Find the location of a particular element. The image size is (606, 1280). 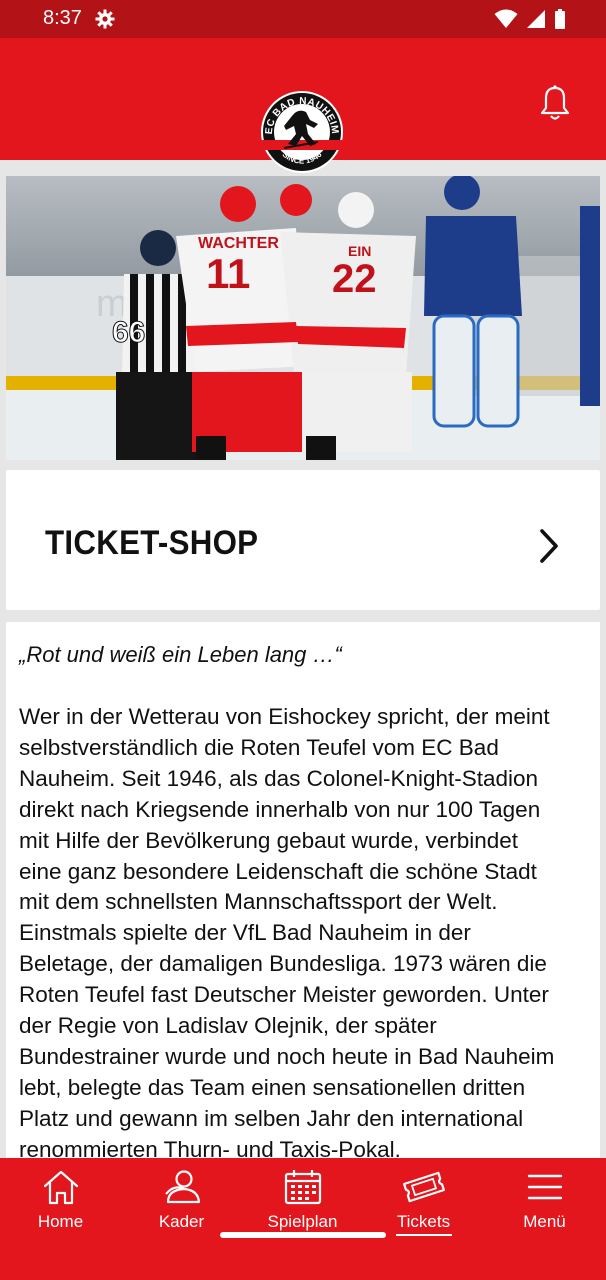

bell-icon is located at coordinates (555, 105).